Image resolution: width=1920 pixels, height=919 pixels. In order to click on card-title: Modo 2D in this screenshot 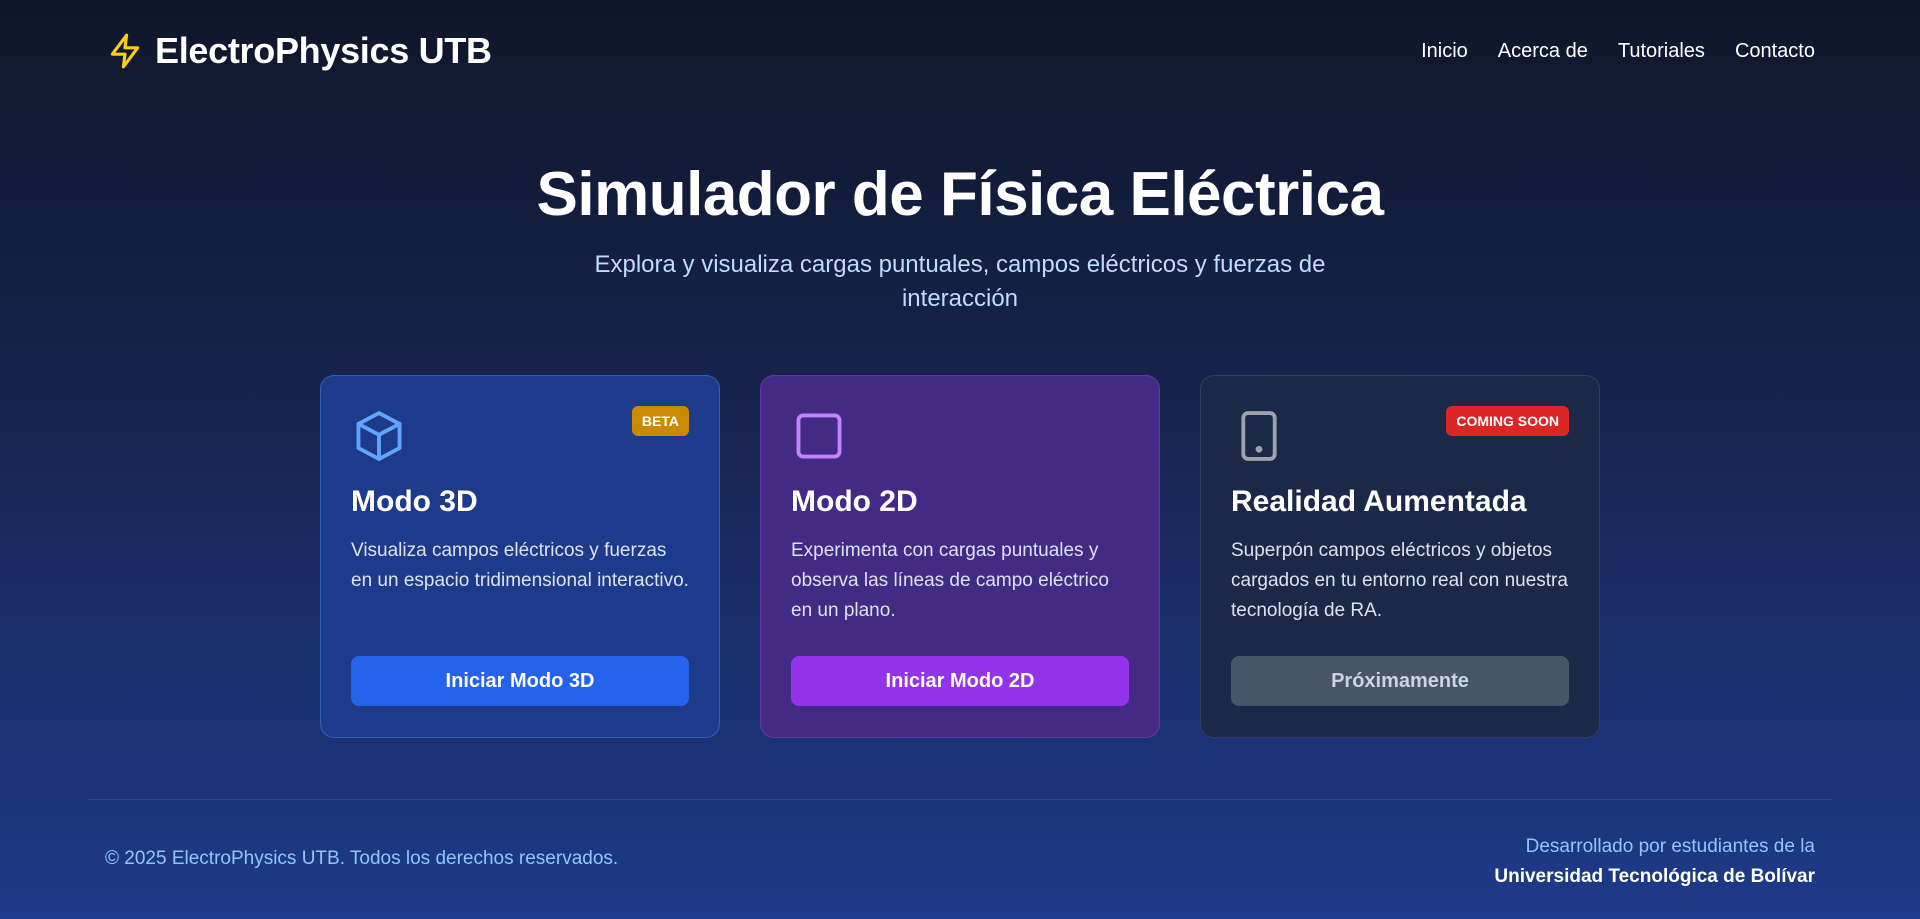, I will do `click(854, 501)`.